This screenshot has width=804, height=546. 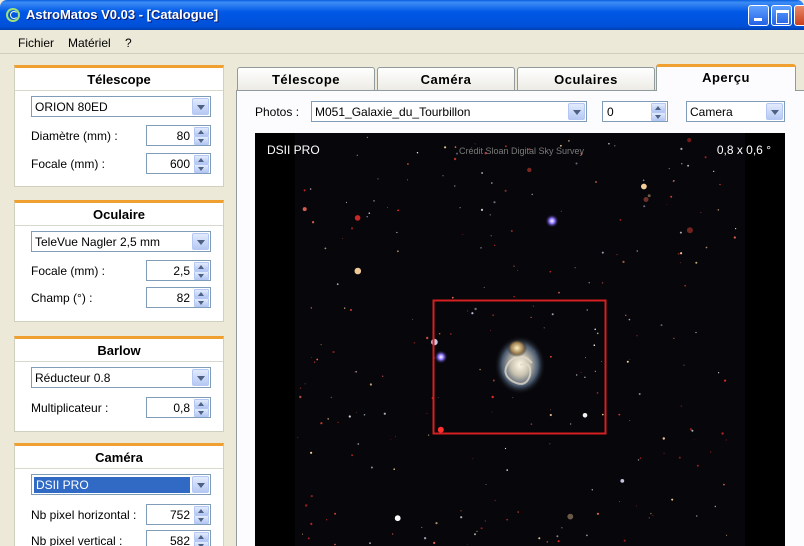 What do you see at coordinates (781, 15) in the screenshot?
I see `maximize-button` at bounding box center [781, 15].